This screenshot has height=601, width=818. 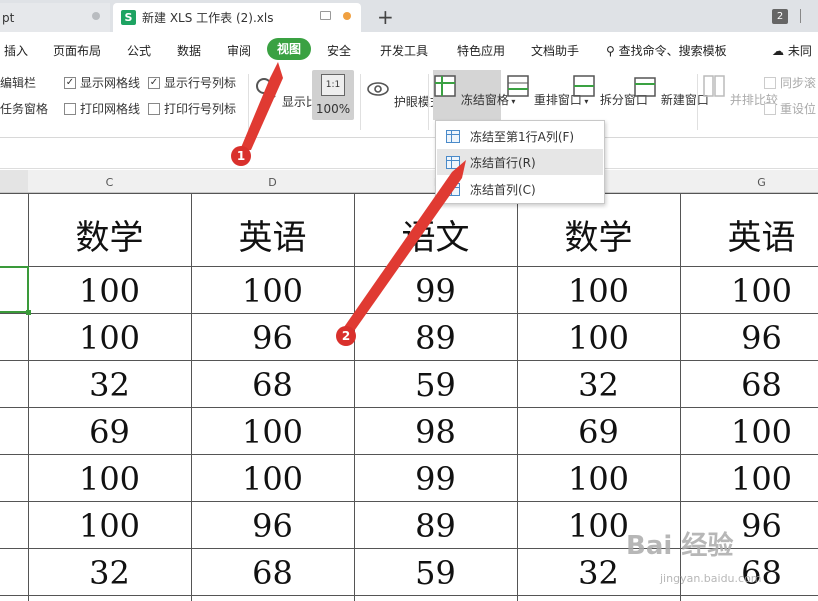 I want to click on annotation-marker-2: 2, so click(x=346, y=336).